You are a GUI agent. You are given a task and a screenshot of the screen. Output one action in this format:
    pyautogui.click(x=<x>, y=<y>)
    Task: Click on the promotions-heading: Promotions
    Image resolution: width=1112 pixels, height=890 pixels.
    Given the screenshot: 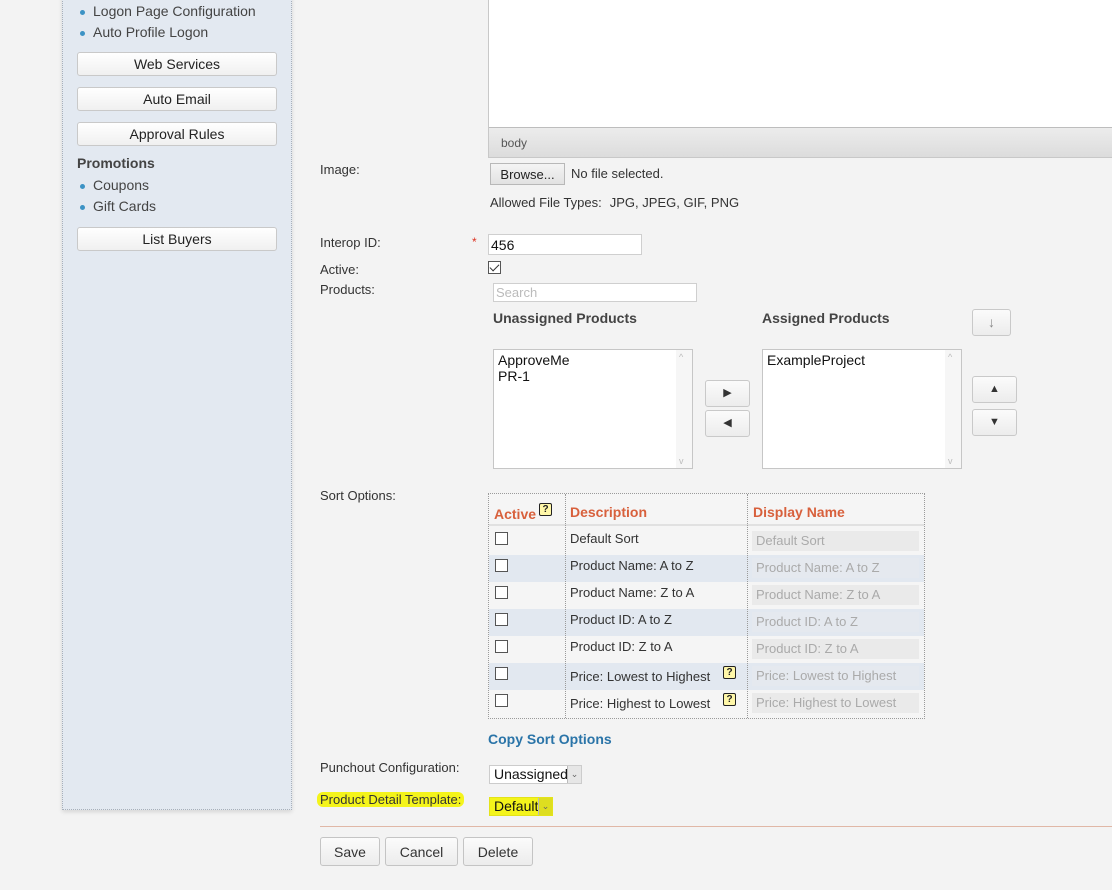 What is the action you would take?
    pyautogui.click(x=116, y=163)
    